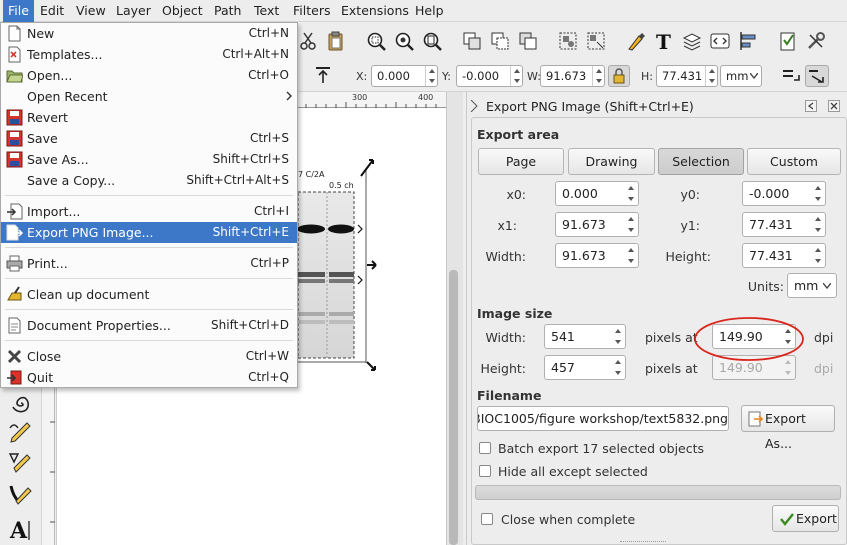 The height and width of the screenshot is (545, 847). Describe the element at coordinates (507, 225) in the screenshot. I see `x1-label: x1:` at that location.